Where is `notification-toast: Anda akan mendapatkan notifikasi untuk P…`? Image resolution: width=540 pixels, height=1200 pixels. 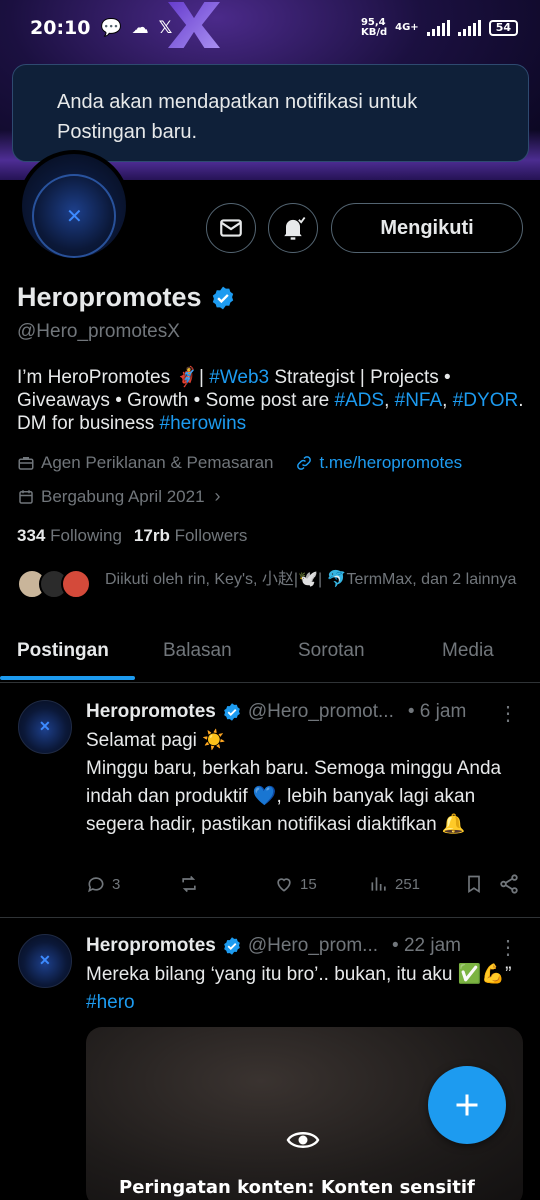 notification-toast: Anda akan mendapatkan notifikasi untuk P… is located at coordinates (270, 113).